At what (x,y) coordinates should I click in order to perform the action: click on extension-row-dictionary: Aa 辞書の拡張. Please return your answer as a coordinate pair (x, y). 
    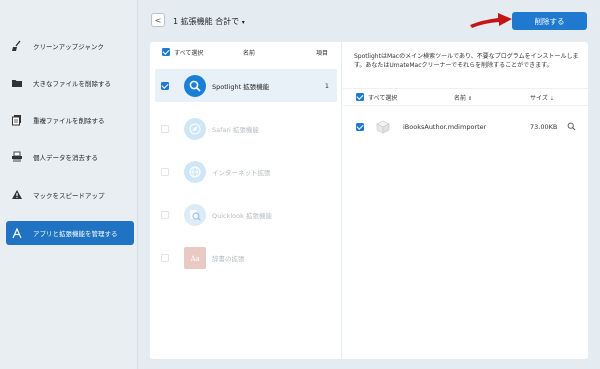
    Looking at the image, I should click on (246, 257).